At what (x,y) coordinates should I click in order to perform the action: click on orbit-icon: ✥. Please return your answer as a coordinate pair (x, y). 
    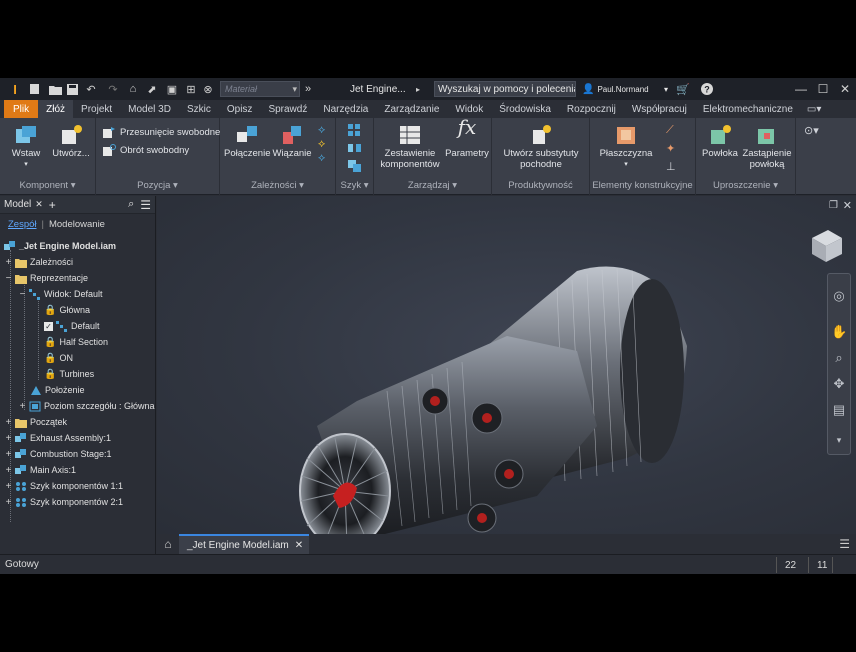
    Looking at the image, I should click on (839, 384).